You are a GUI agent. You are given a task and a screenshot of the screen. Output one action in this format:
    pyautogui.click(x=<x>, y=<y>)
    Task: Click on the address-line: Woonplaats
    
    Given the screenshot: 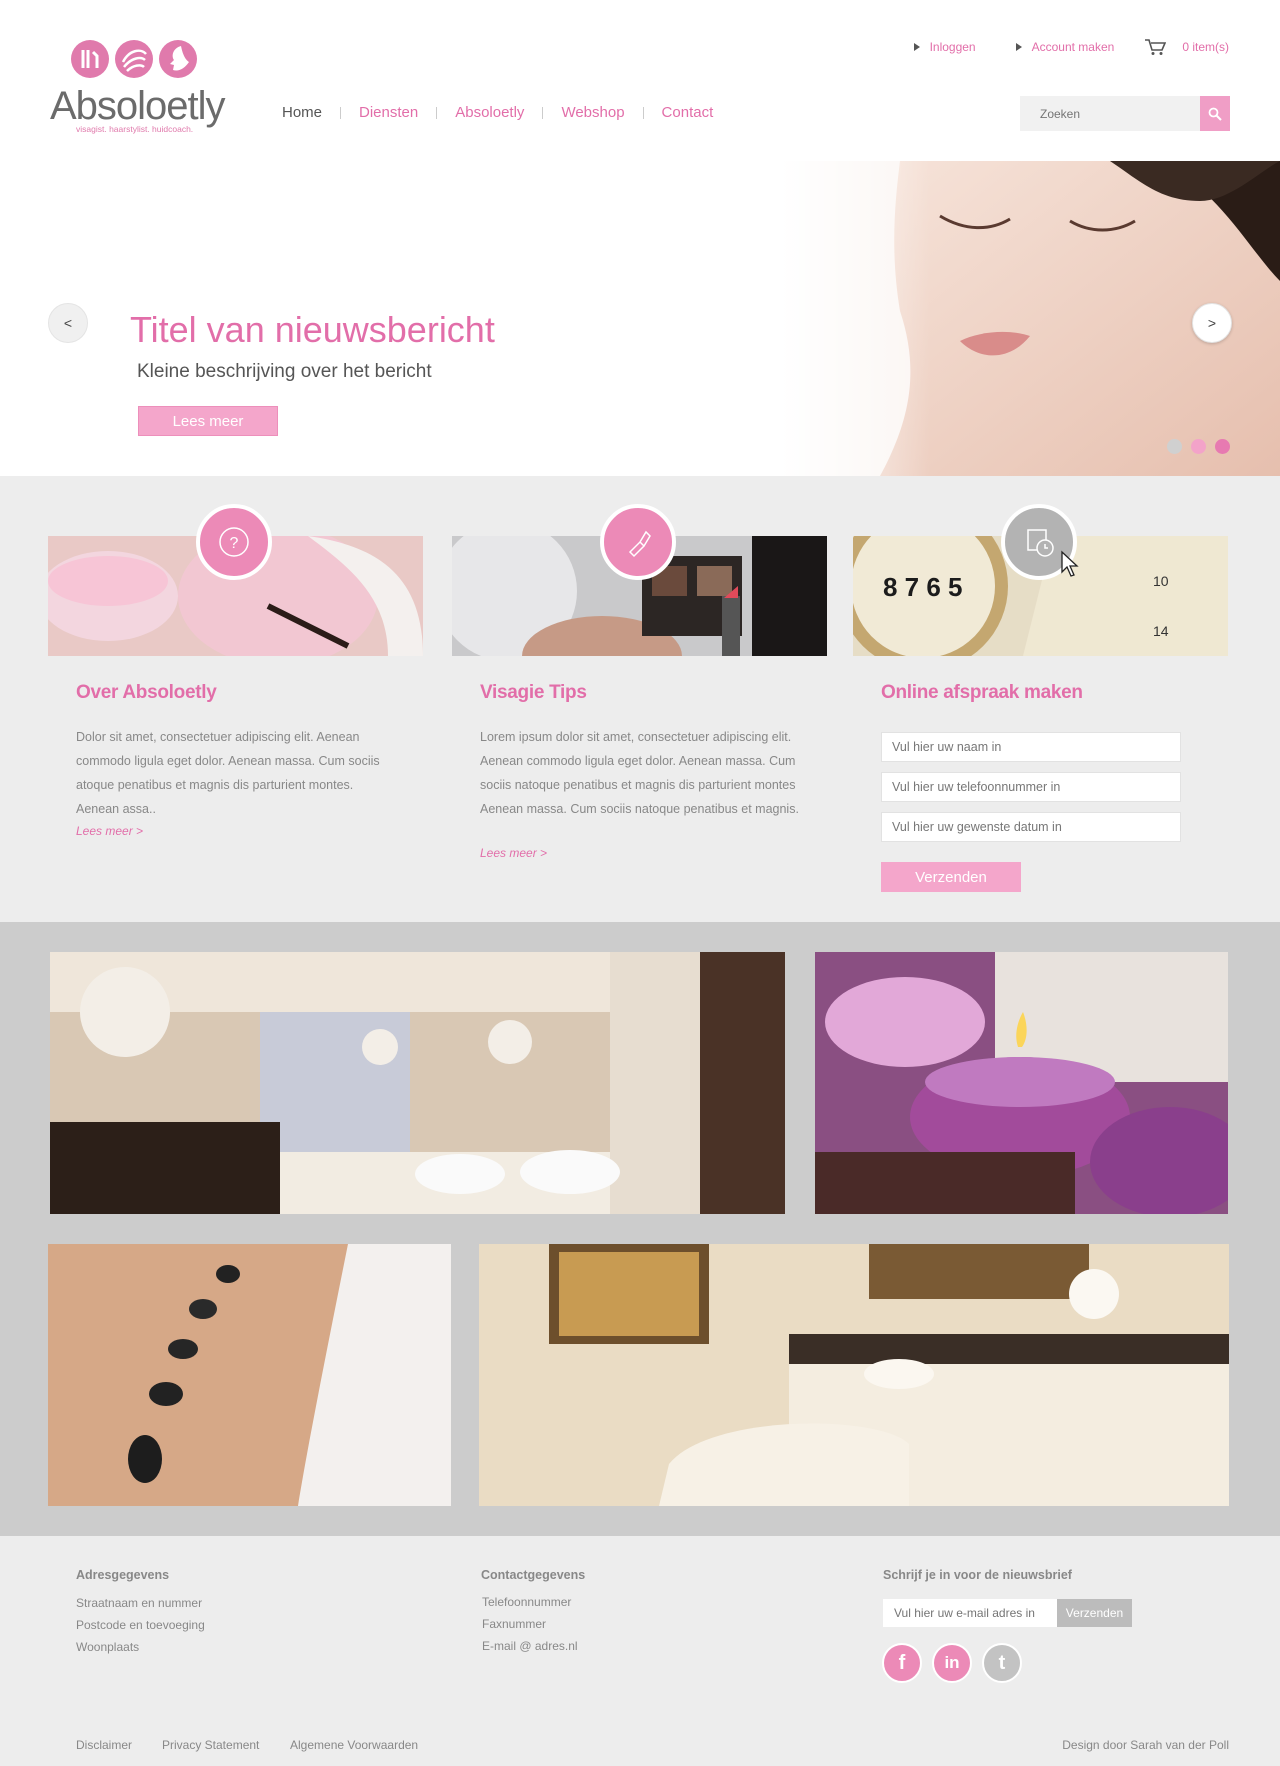 What is the action you would take?
    pyautogui.click(x=108, y=1647)
    